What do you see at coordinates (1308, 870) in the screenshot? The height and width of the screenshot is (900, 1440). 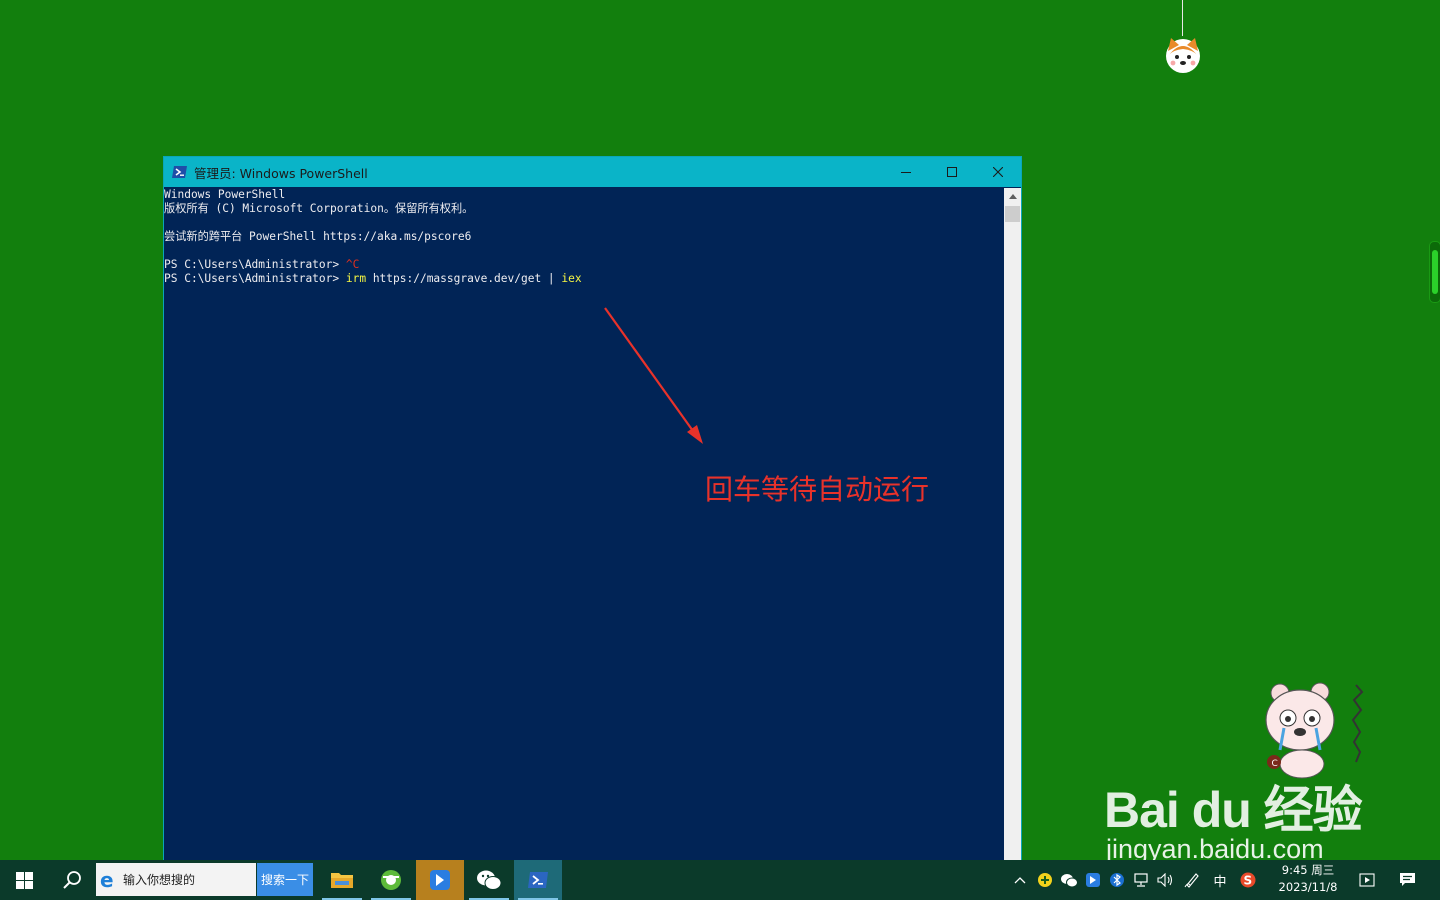 I see `clock-time: 9:45 周三` at bounding box center [1308, 870].